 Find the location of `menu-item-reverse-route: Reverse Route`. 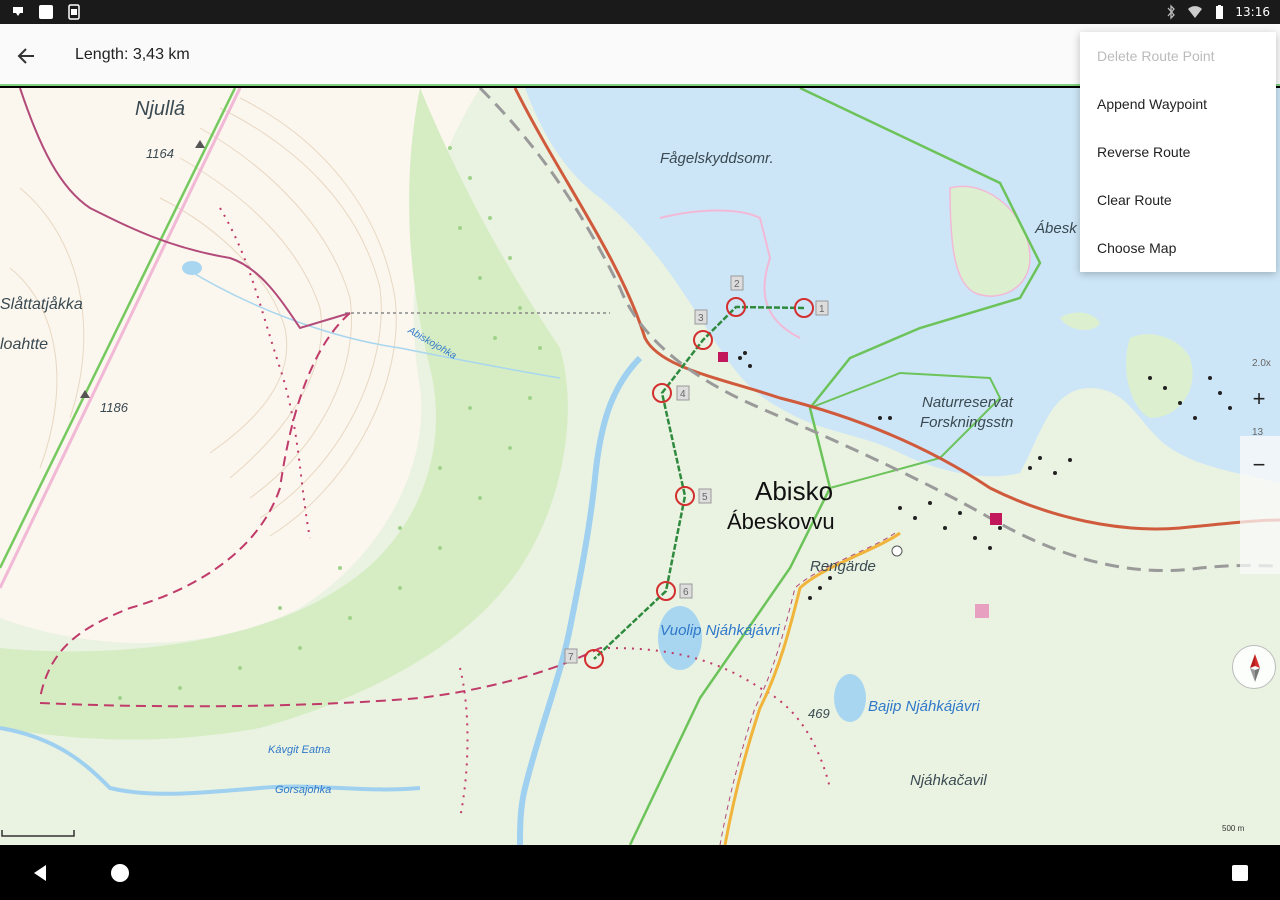

menu-item-reverse-route: Reverse Route is located at coordinates (1178, 152).